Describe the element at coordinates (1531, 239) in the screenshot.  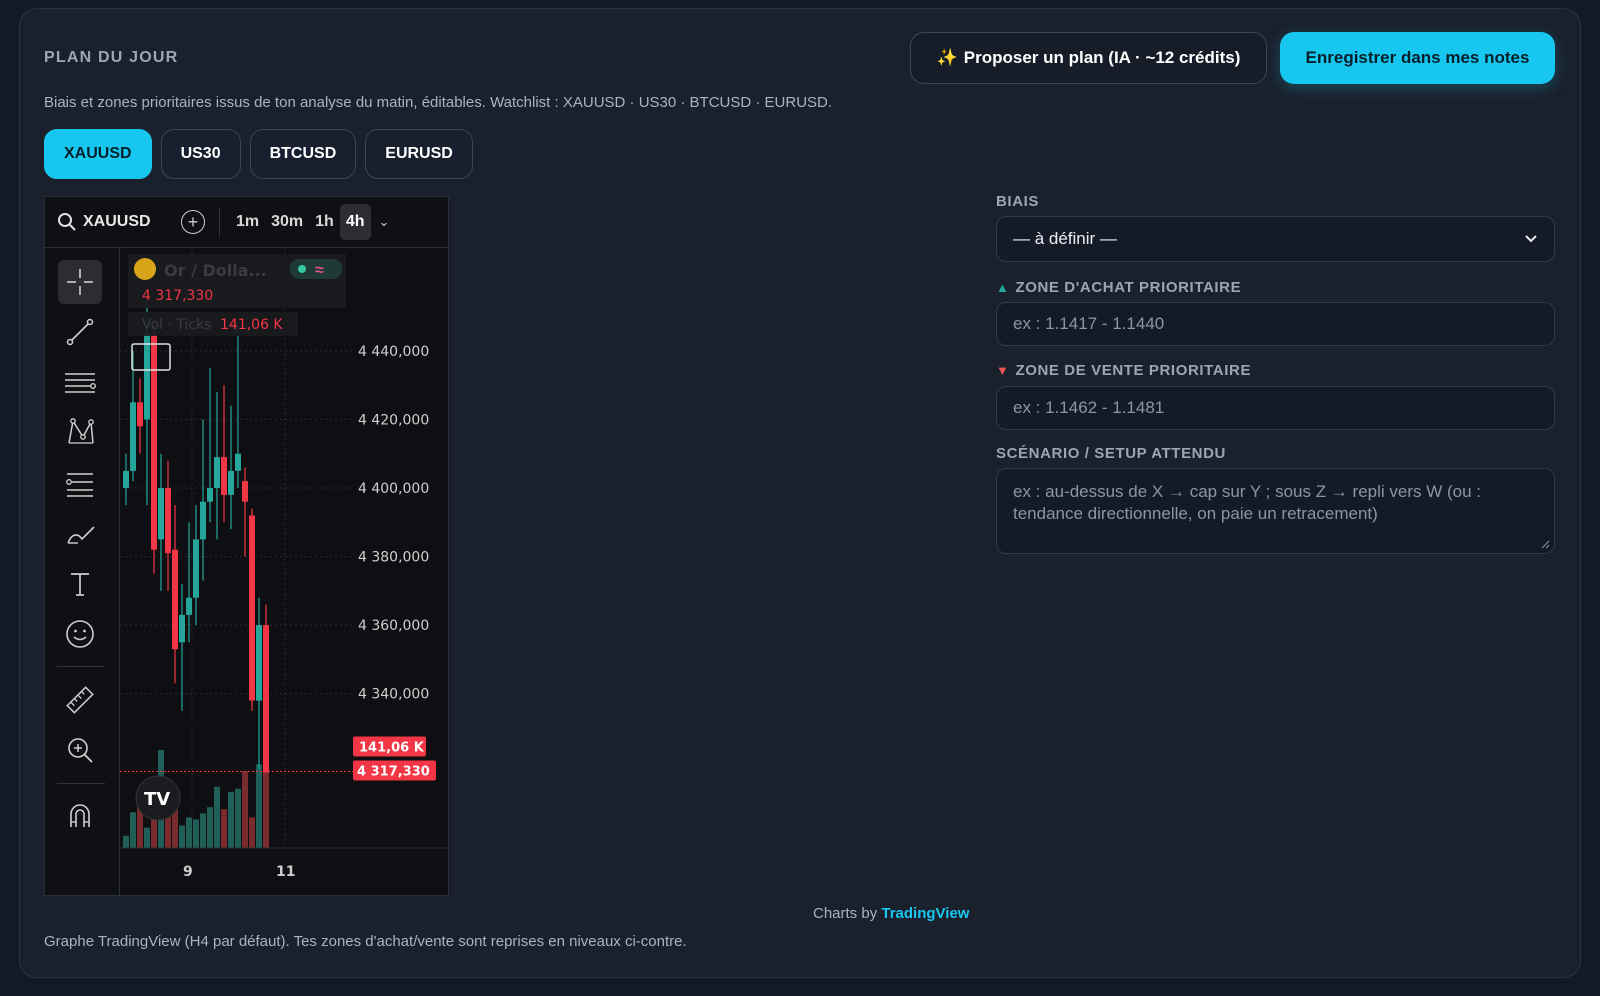
I see `chevron-down-icon` at that location.